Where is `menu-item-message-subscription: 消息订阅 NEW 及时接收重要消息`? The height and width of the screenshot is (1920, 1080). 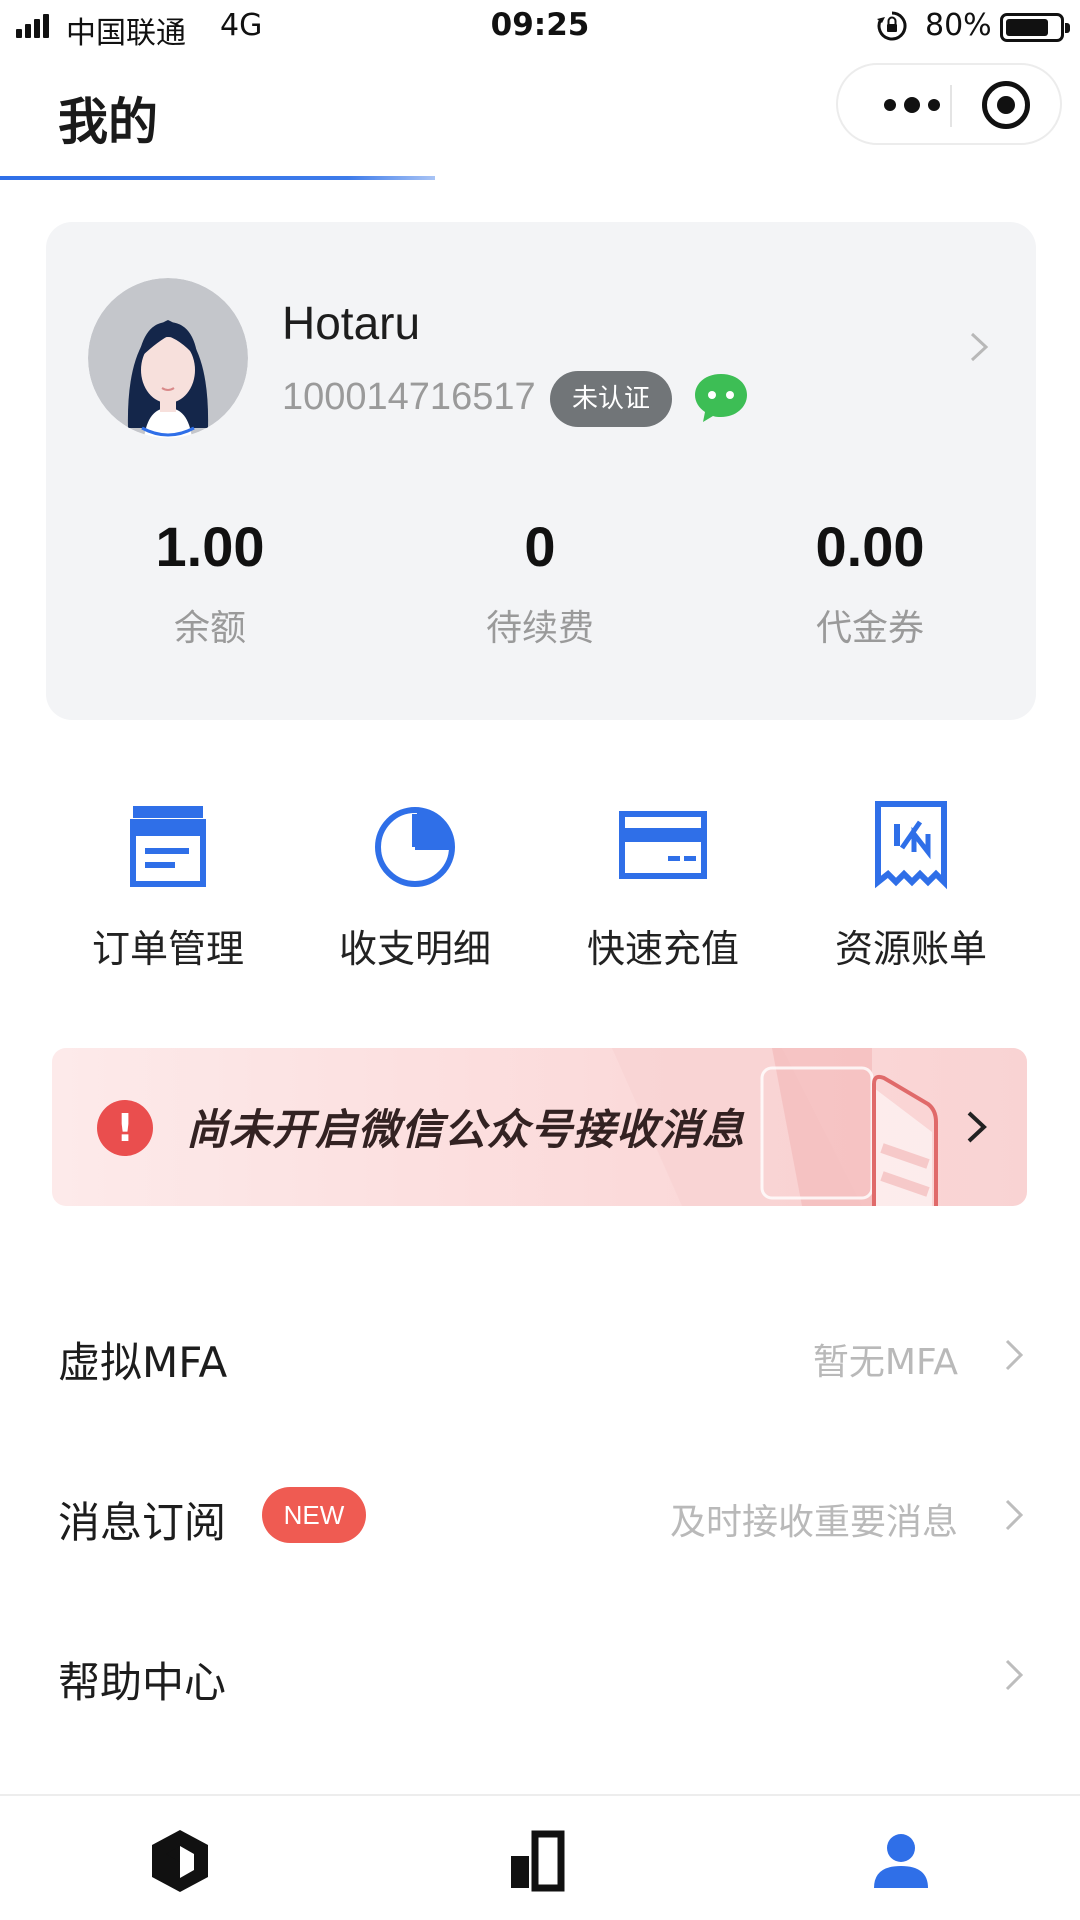 menu-item-message-subscription: 消息订阅 NEW 及时接收重要消息 is located at coordinates (540, 1513).